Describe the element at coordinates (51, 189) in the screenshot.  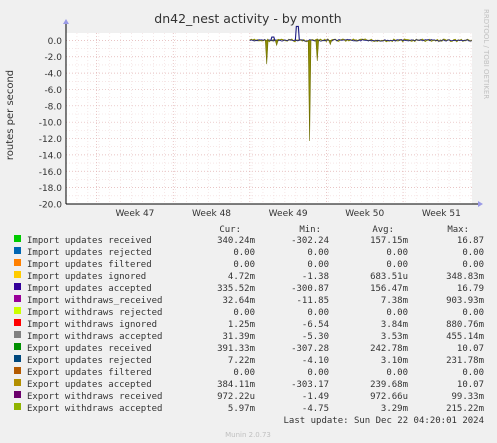
I see `y-tick-label: -18.0` at that location.